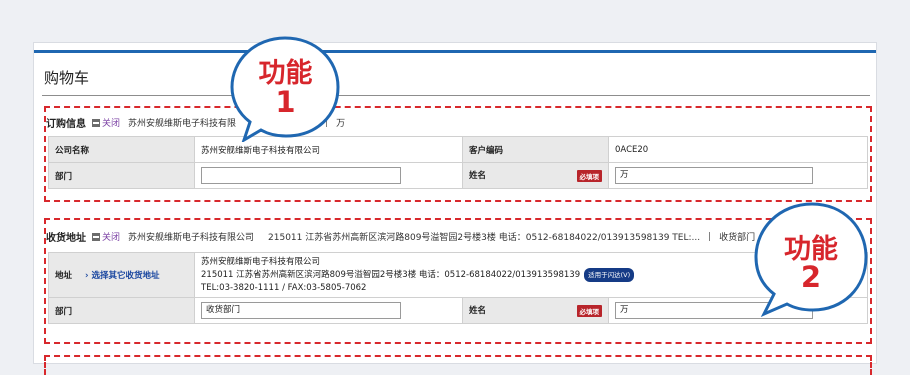 The image size is (910, 375). What do you see at coordinates (737, 238) in the screenshot?
I see `ship-header-dept: 收货部门` at bounding box center [737, 238].